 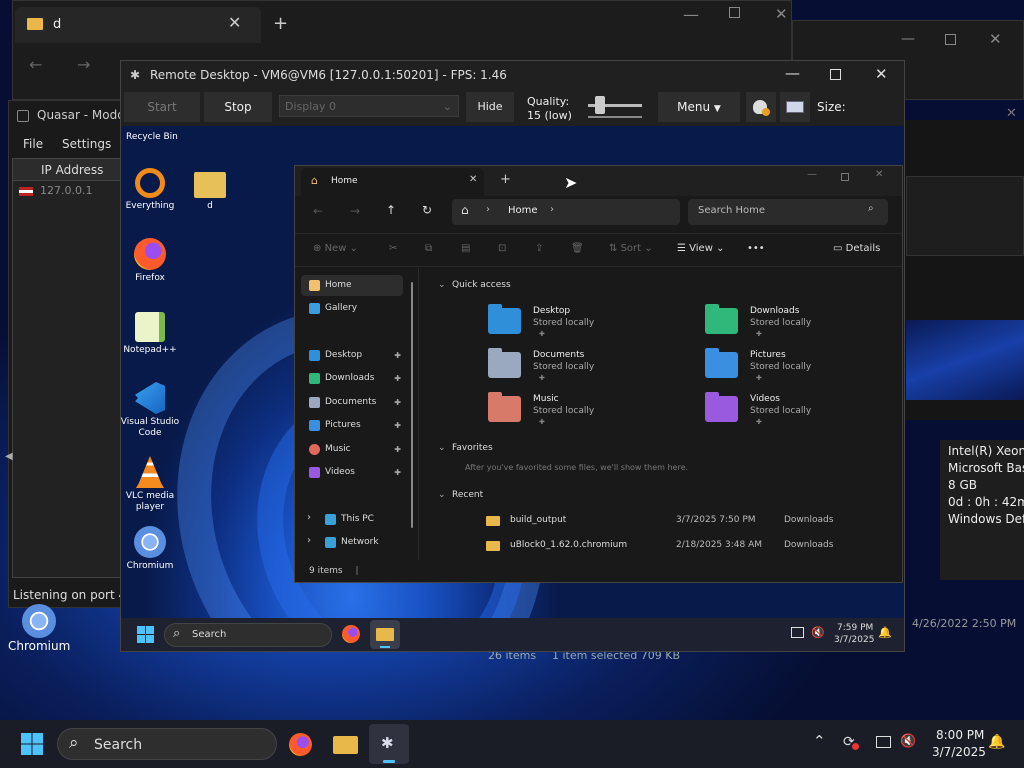 What do you see at coordinates (138, 25) in the screenshot?
I see `bg-explorer-tab` at bounding box center [138, 25].